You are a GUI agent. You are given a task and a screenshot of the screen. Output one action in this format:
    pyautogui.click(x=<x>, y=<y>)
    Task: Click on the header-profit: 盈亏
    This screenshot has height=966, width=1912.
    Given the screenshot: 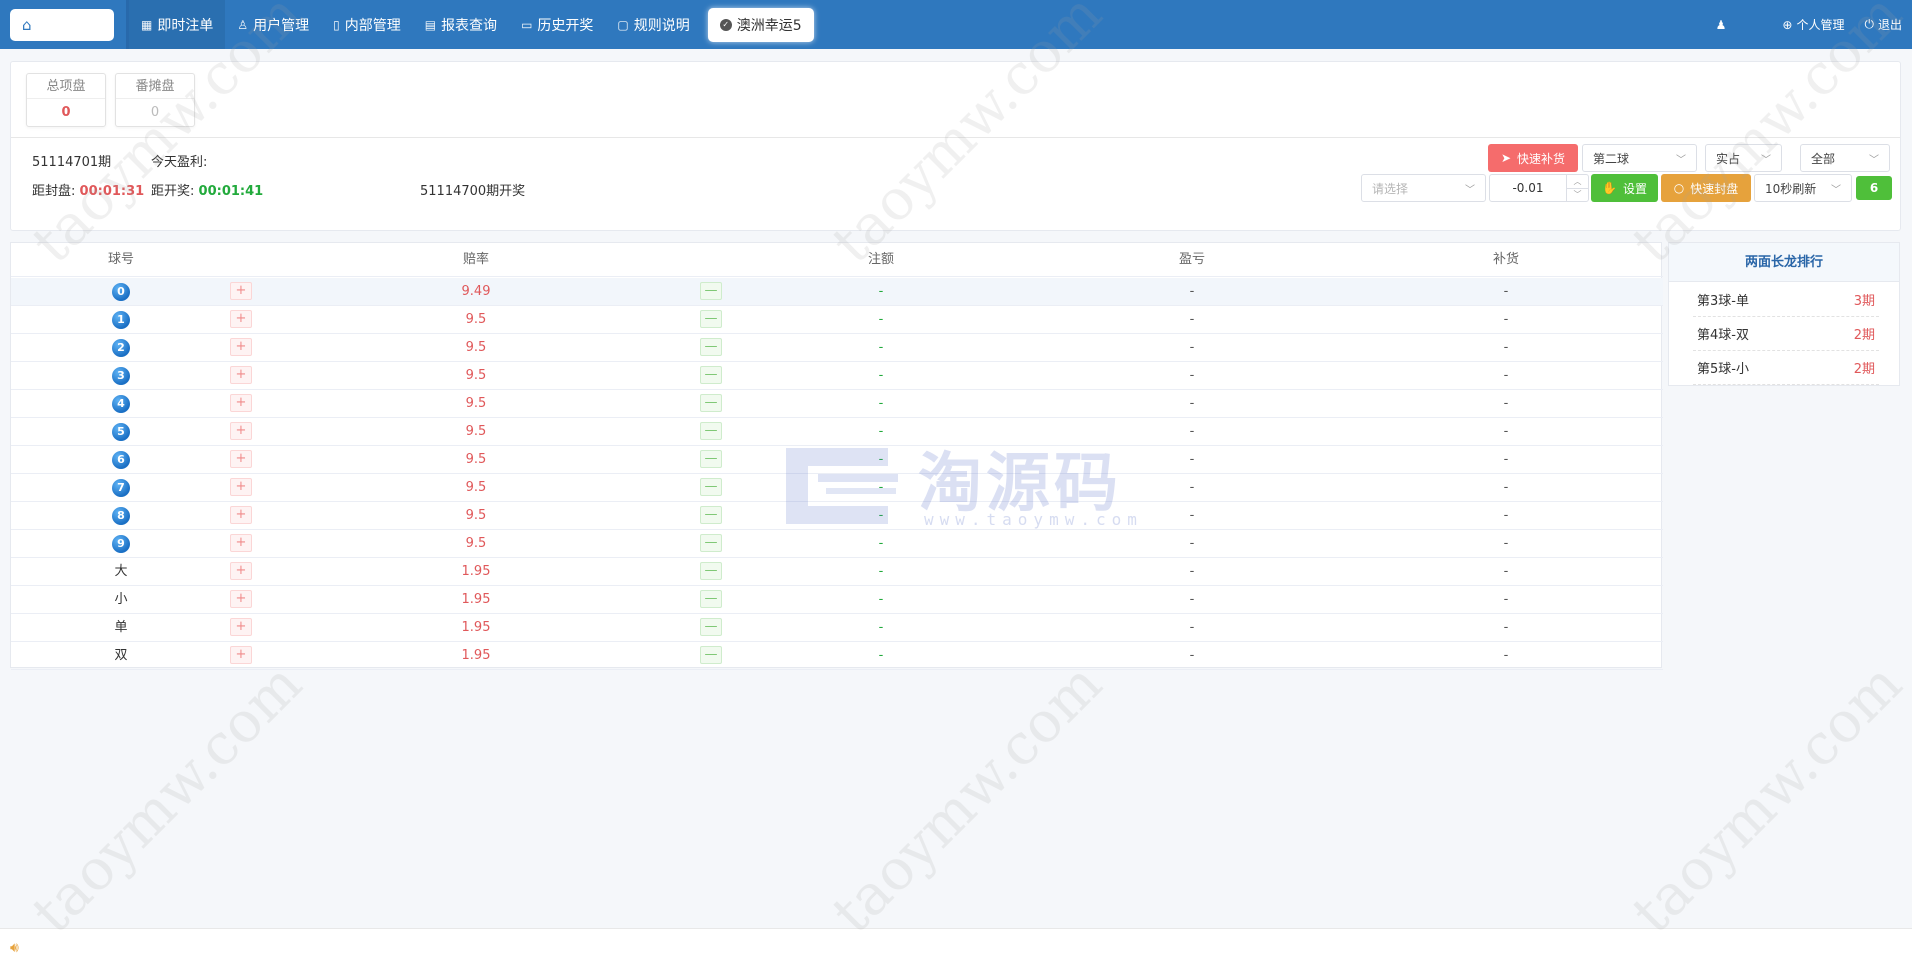 What is the action you would take?
    pyautogui.click(x=1192, y=259)
    